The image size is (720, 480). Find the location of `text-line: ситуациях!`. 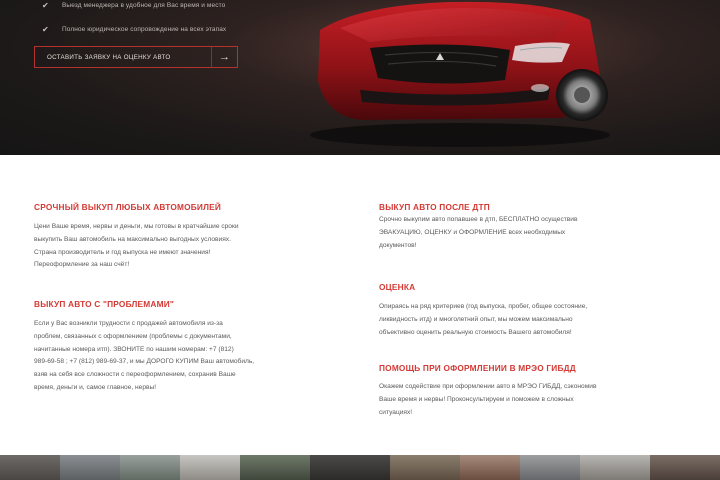

text-line: ситуациях! is located at coordinates (396, 412).